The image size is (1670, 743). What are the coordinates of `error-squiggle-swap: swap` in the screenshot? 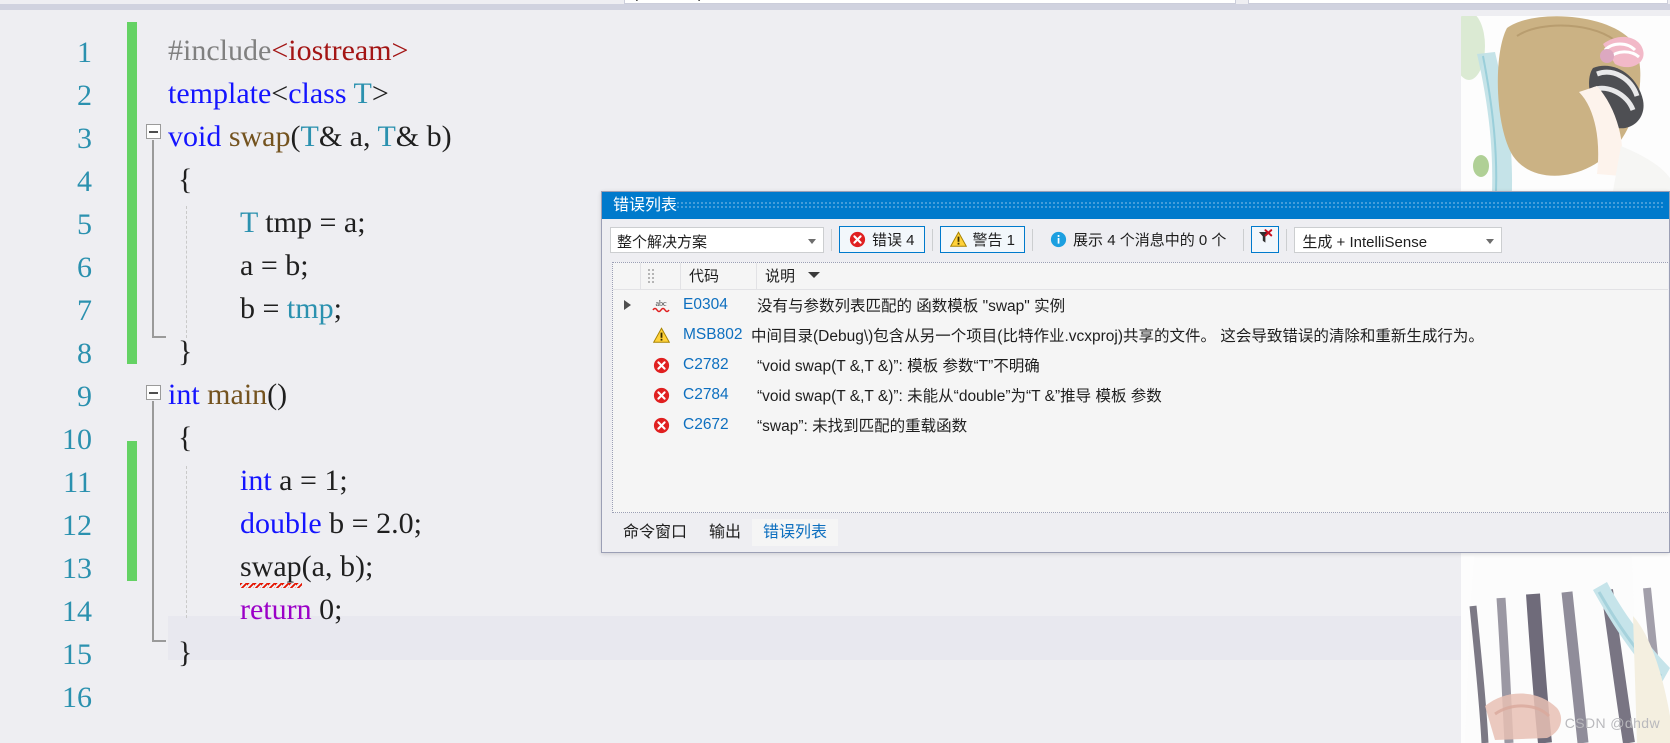 It's located at (271, 566).